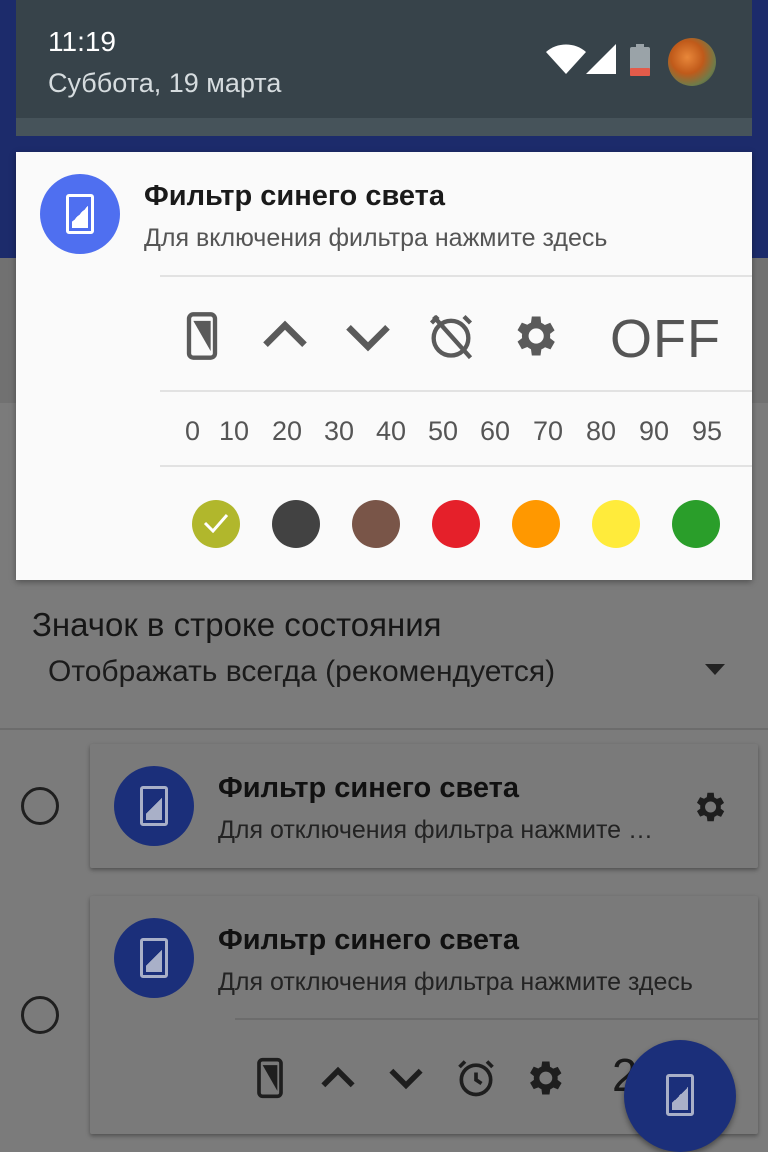 This screenshot has height=1152, width=768. I want to click on phone-toggle-icon, so click(270, 1078).